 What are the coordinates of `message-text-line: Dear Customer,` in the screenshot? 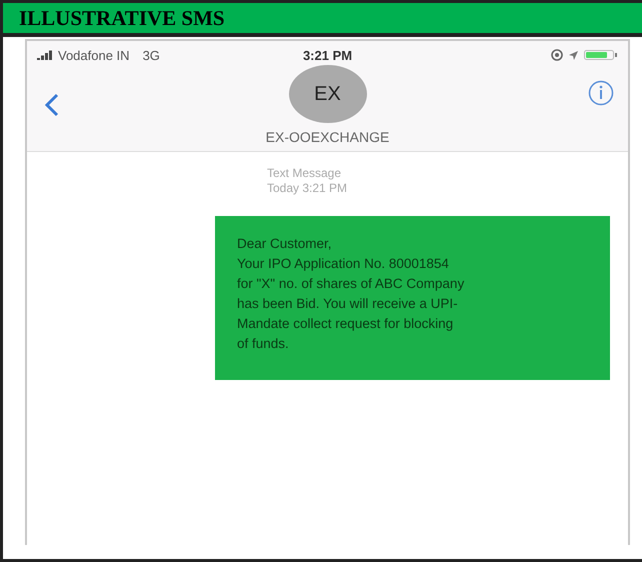 It's located at (285, 244).